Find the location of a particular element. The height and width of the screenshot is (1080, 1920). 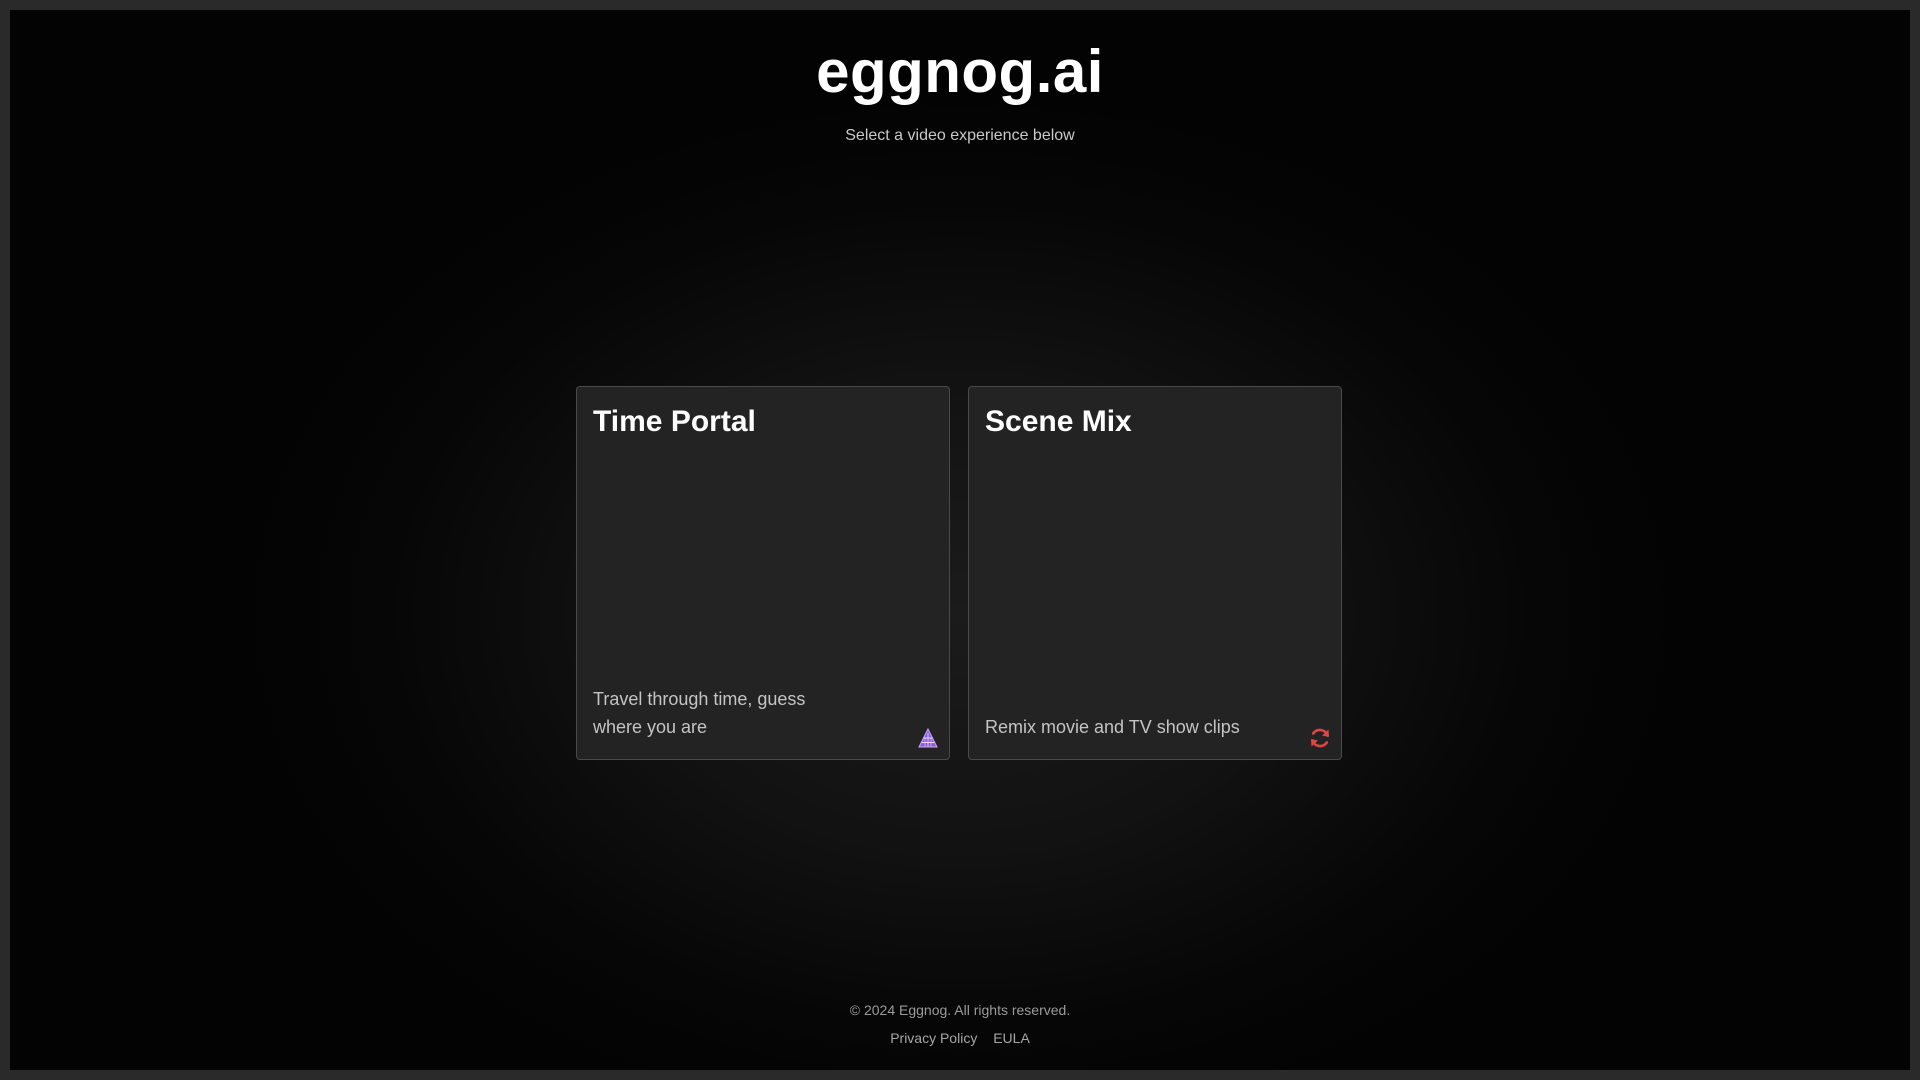

footer-links: Privacy Policy EULA is located at coordinates (960, 1038).